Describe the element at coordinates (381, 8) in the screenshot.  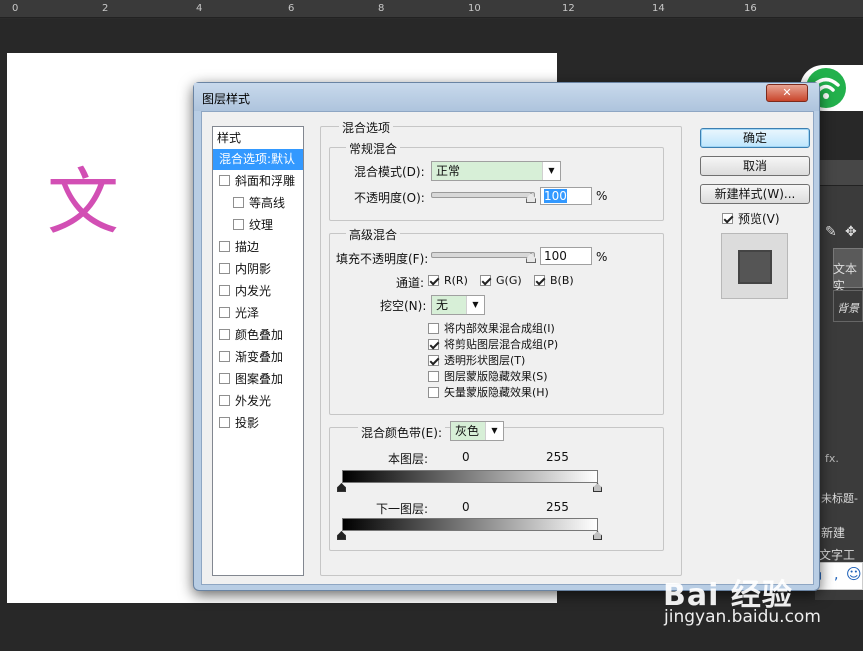
I see `ruler-label: 8` at that location.